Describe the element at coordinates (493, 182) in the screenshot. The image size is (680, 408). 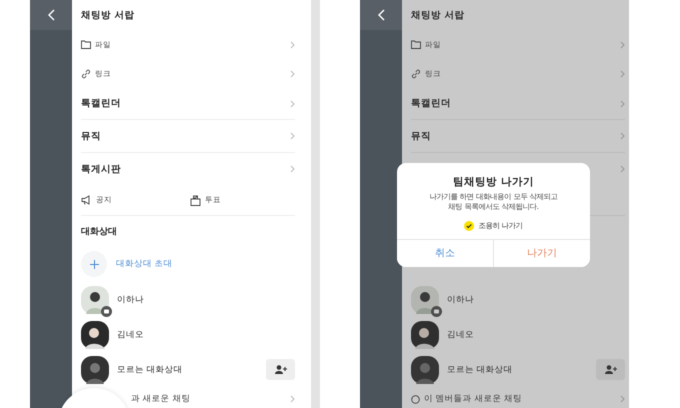
I see `dialog-title: 팀채팅방 나가기` at that location.